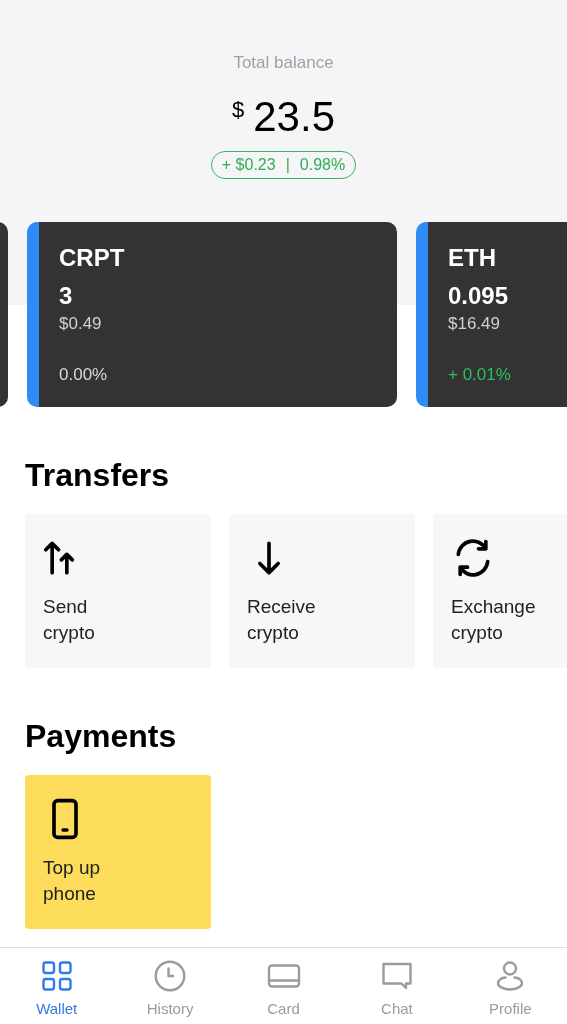 The height and width of the screenshot is (1024, 567). I want to click on asset-change: 0.00%, so click(84, 375).